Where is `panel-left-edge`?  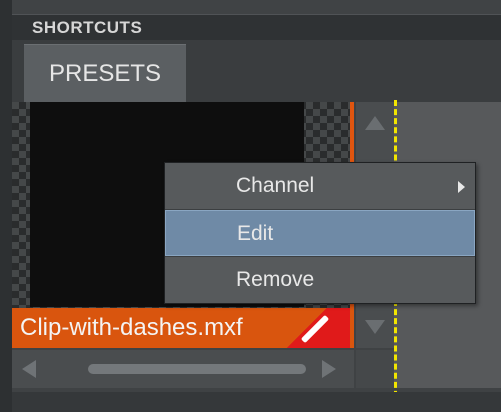 panel-left-edge is located at coordinates (6, 206).